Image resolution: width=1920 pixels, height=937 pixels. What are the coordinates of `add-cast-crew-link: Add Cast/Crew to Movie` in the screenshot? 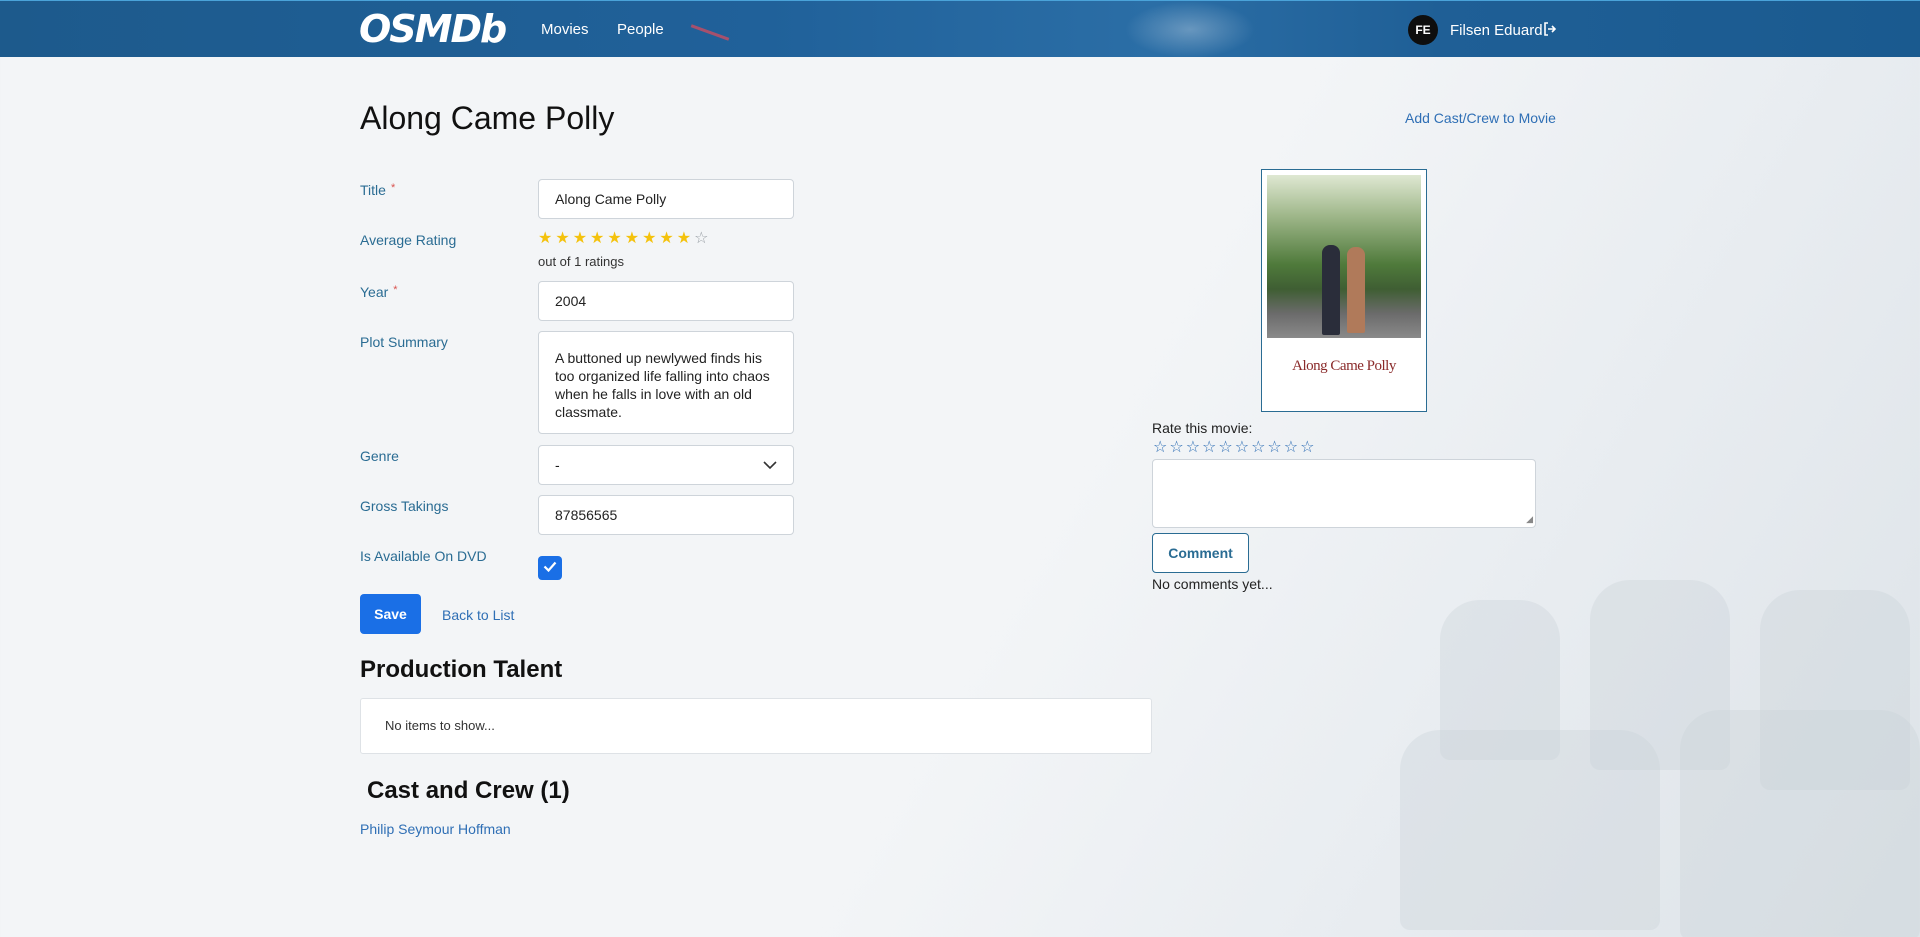 It's located at (1480, 118).